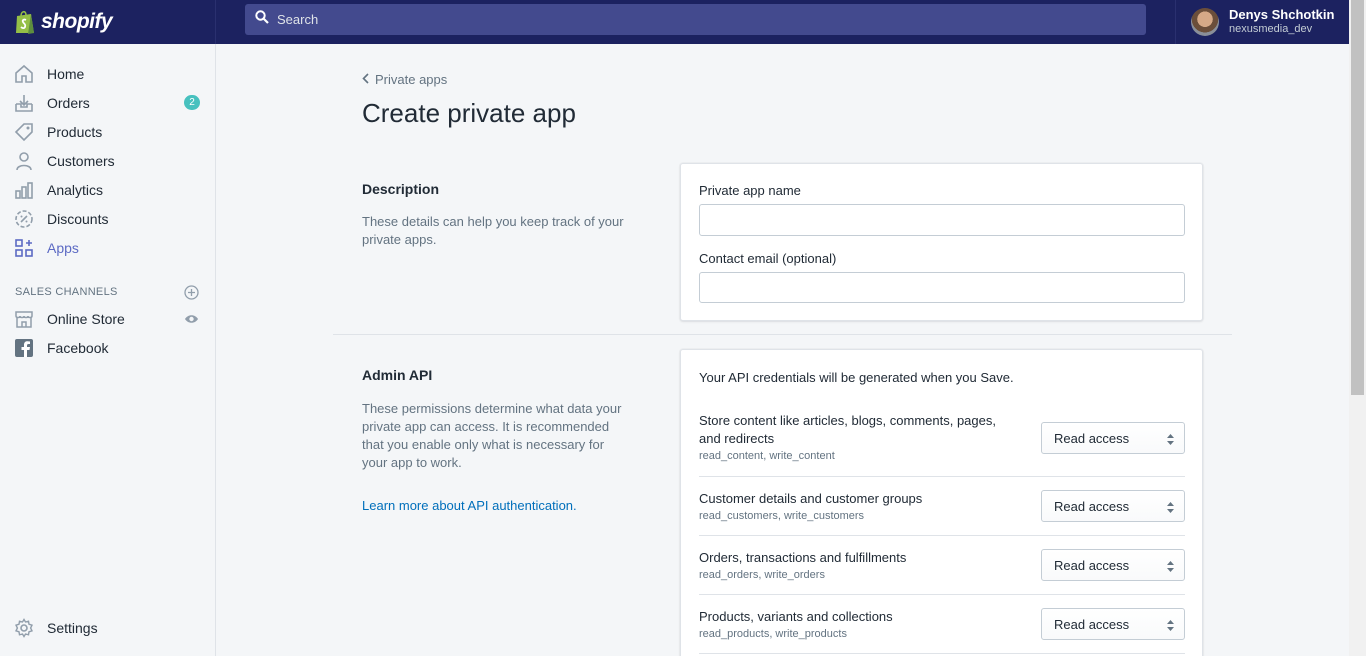  Describe the element at coordinates (1357, 197) in the screenshot. I see `scrollbar-thumb` at that location.